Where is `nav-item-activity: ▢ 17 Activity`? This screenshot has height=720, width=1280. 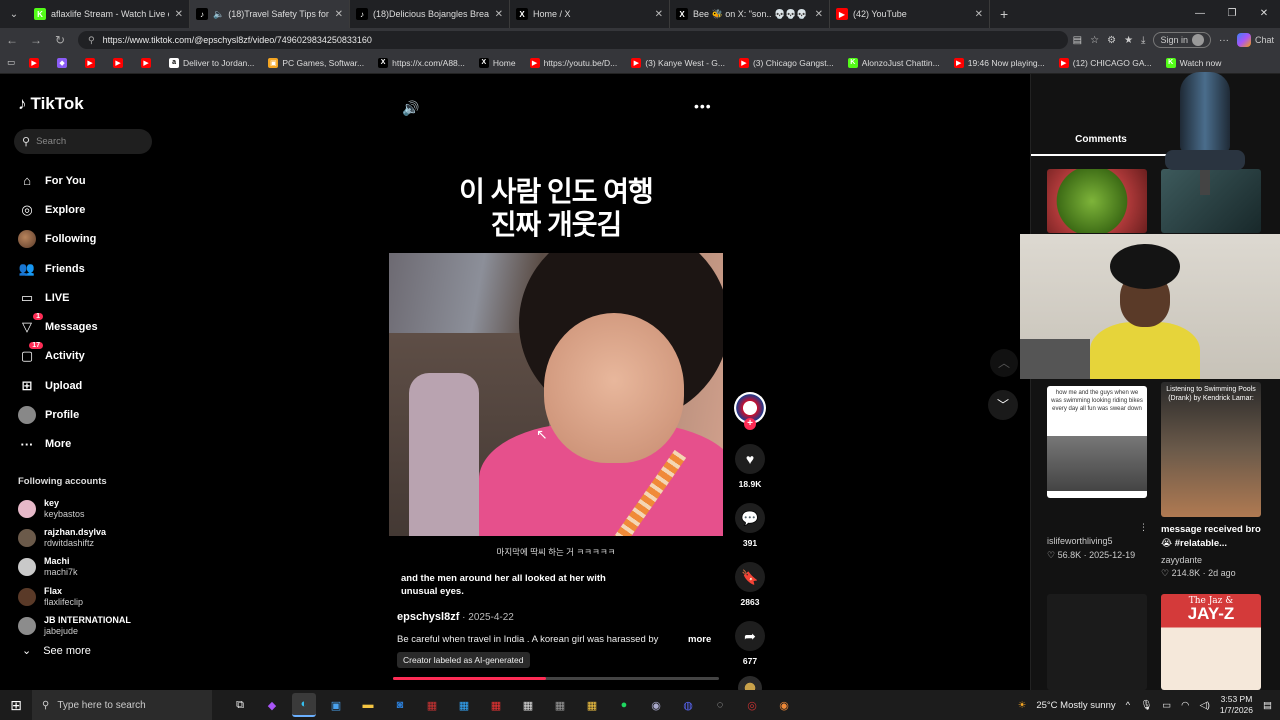
nav-item-activity: ▢ 17 Activity is located at coordinates (58, 356).